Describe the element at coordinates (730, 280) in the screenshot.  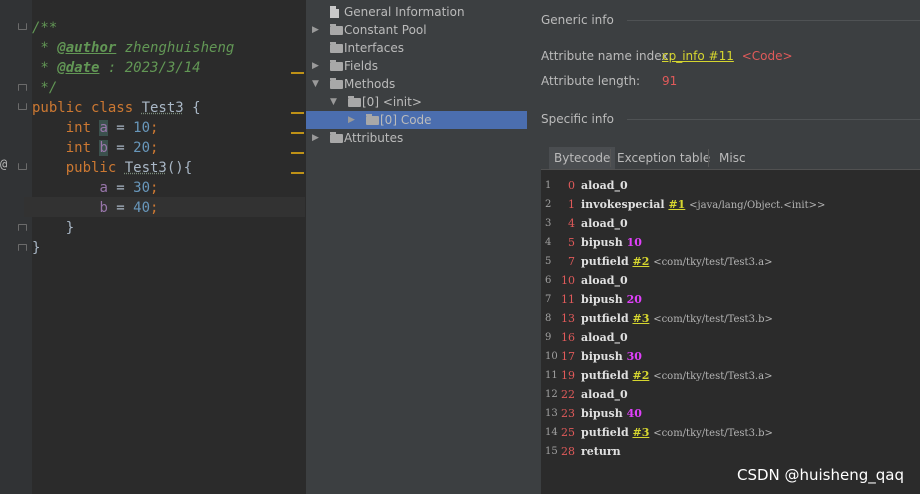
I see `bytecode-row: 6 10 aload_0` at that location.